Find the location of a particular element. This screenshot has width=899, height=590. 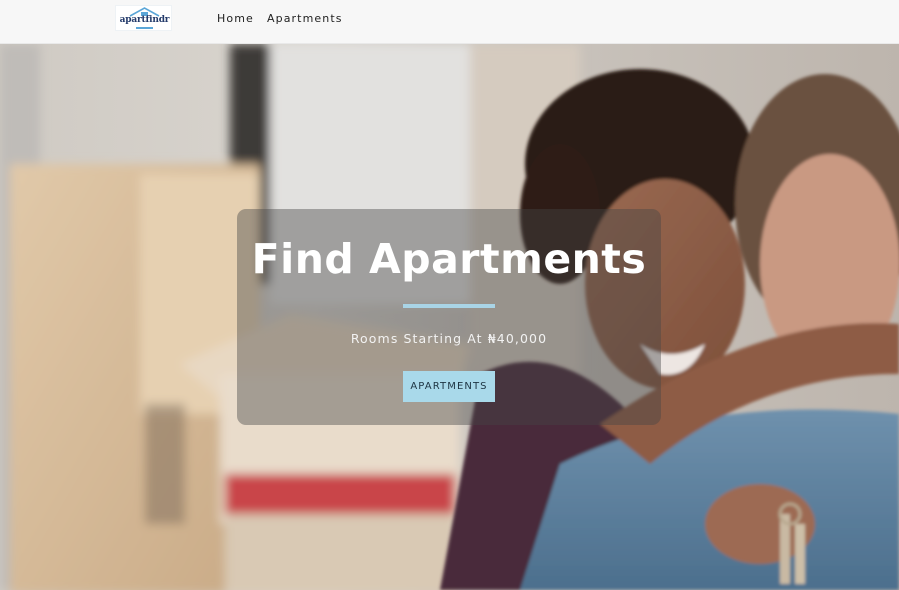

hero-title-underline is located at coordinates (449, 306).